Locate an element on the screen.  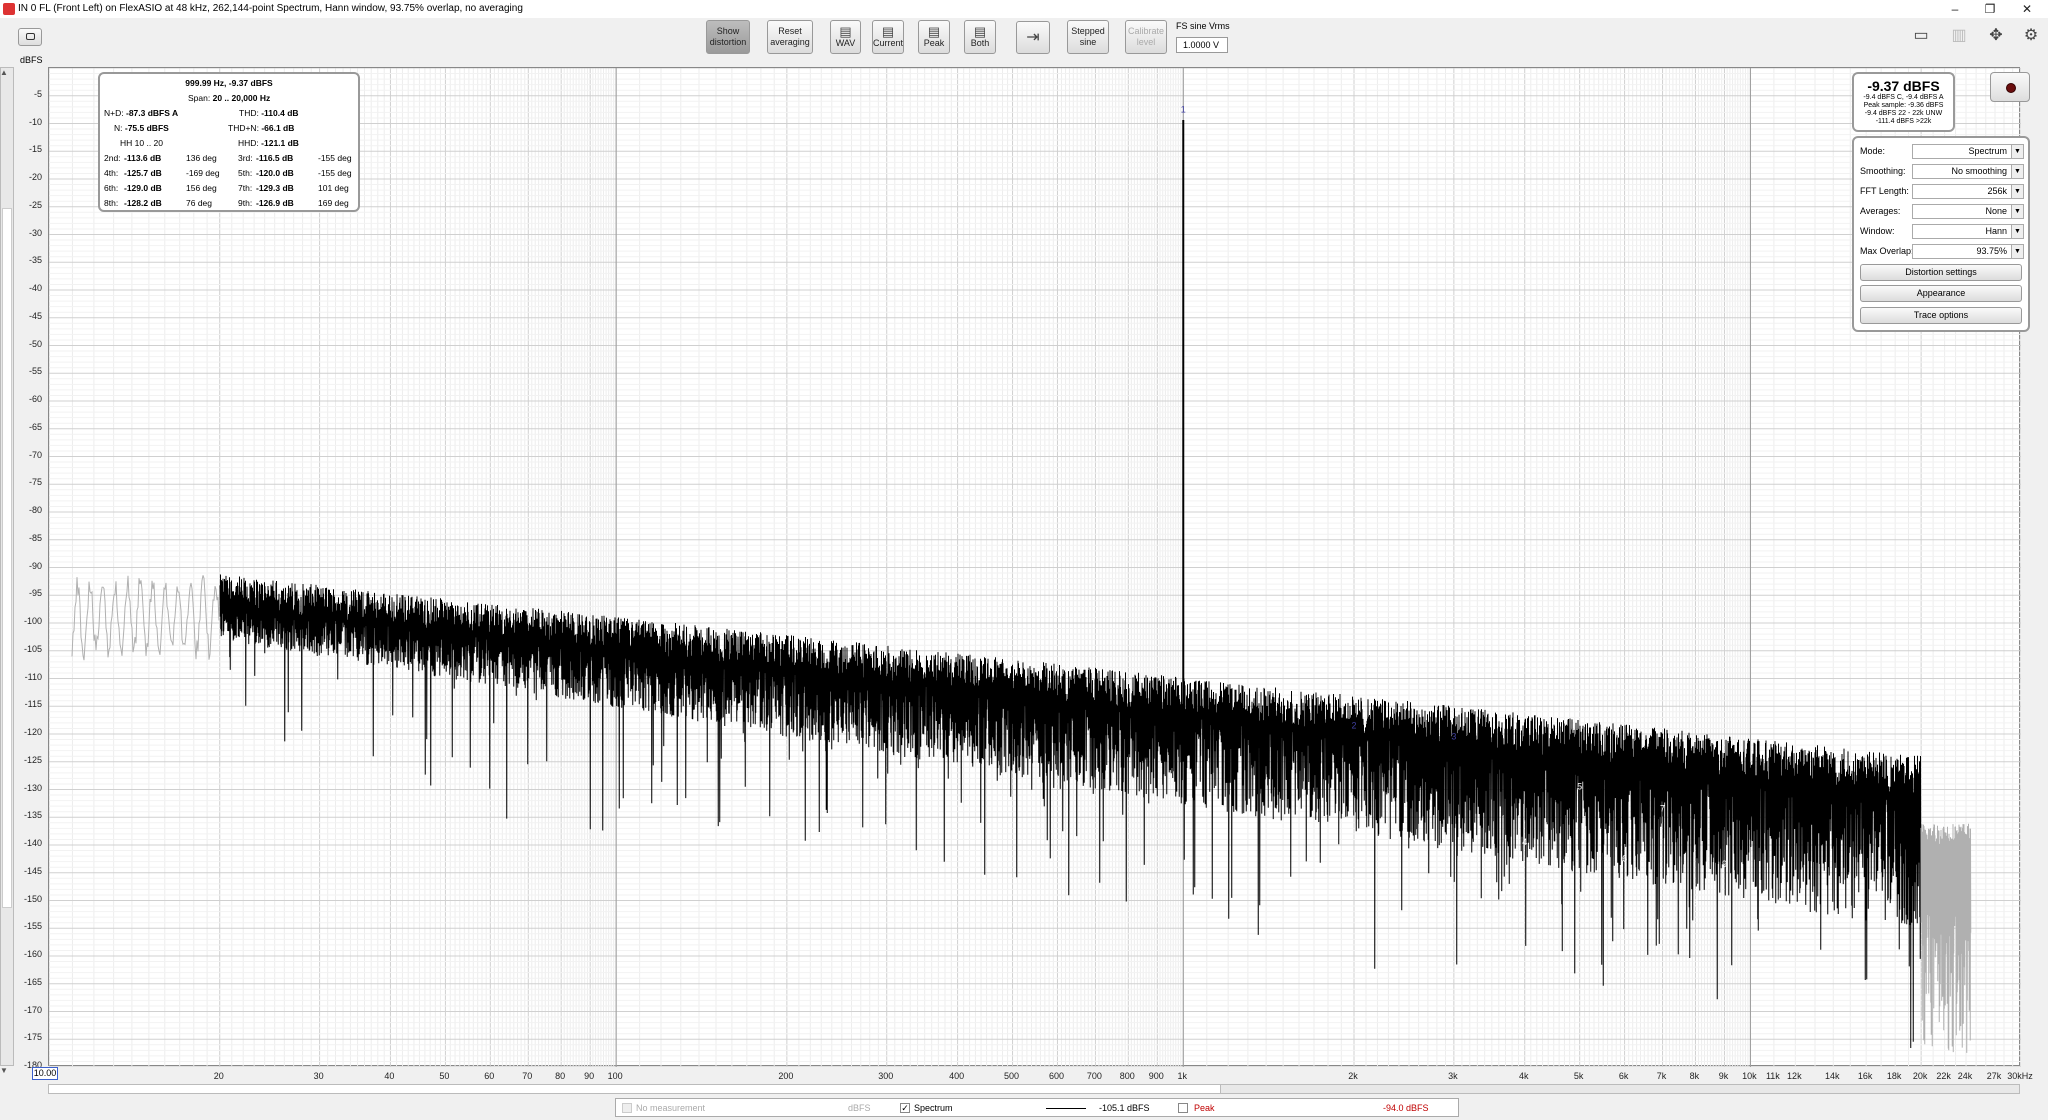
spectrum-checkbox: ✓ is located at coordinates (905, 1108).